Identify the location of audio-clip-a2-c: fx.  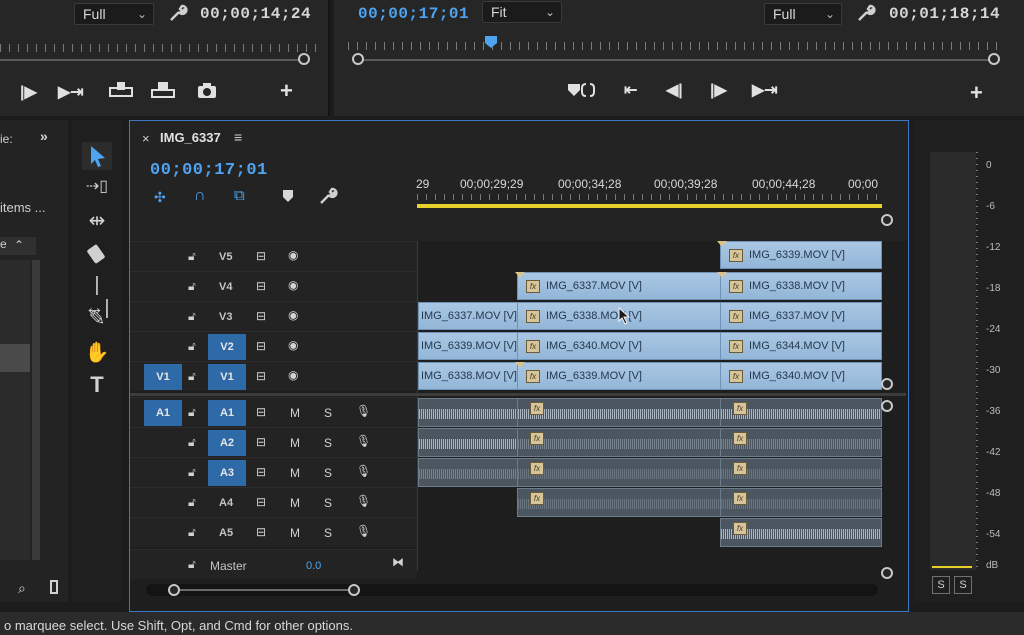
(801, 442).